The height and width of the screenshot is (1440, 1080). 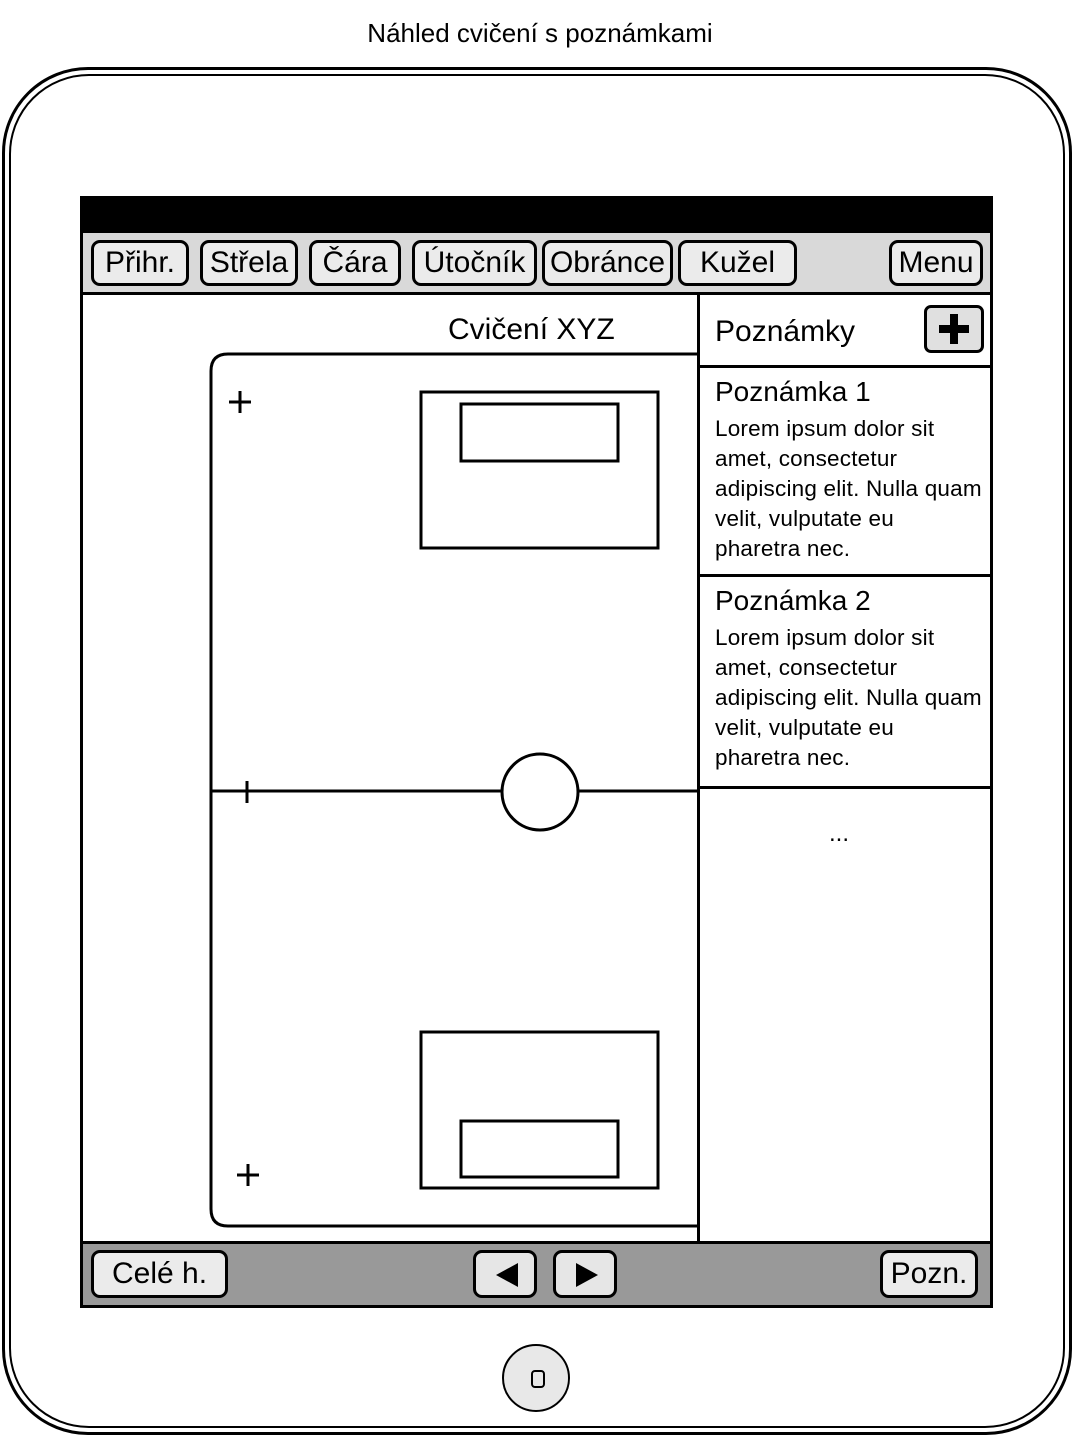 I want to click on triangle-right-icon, so click(x=587, y=1275).